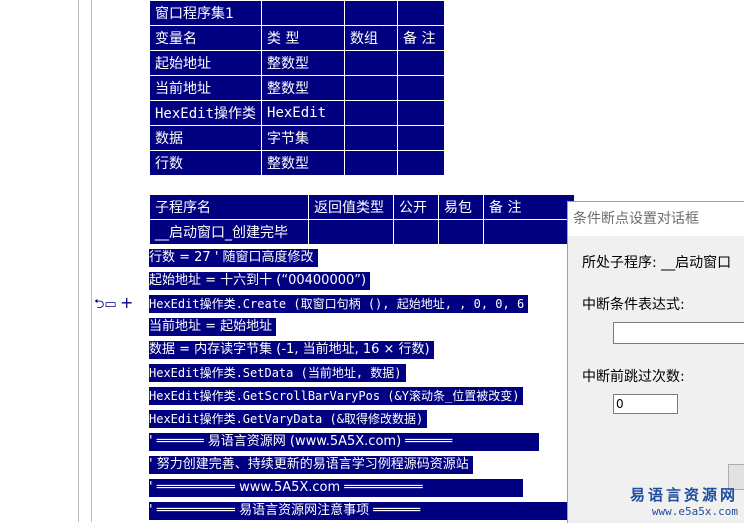 This screenshot has width=744, height=523. Describe the element at coordinates (205, 13) in the screenshot. I see `assembly-name-cell: 窗口程序集1` at that location.